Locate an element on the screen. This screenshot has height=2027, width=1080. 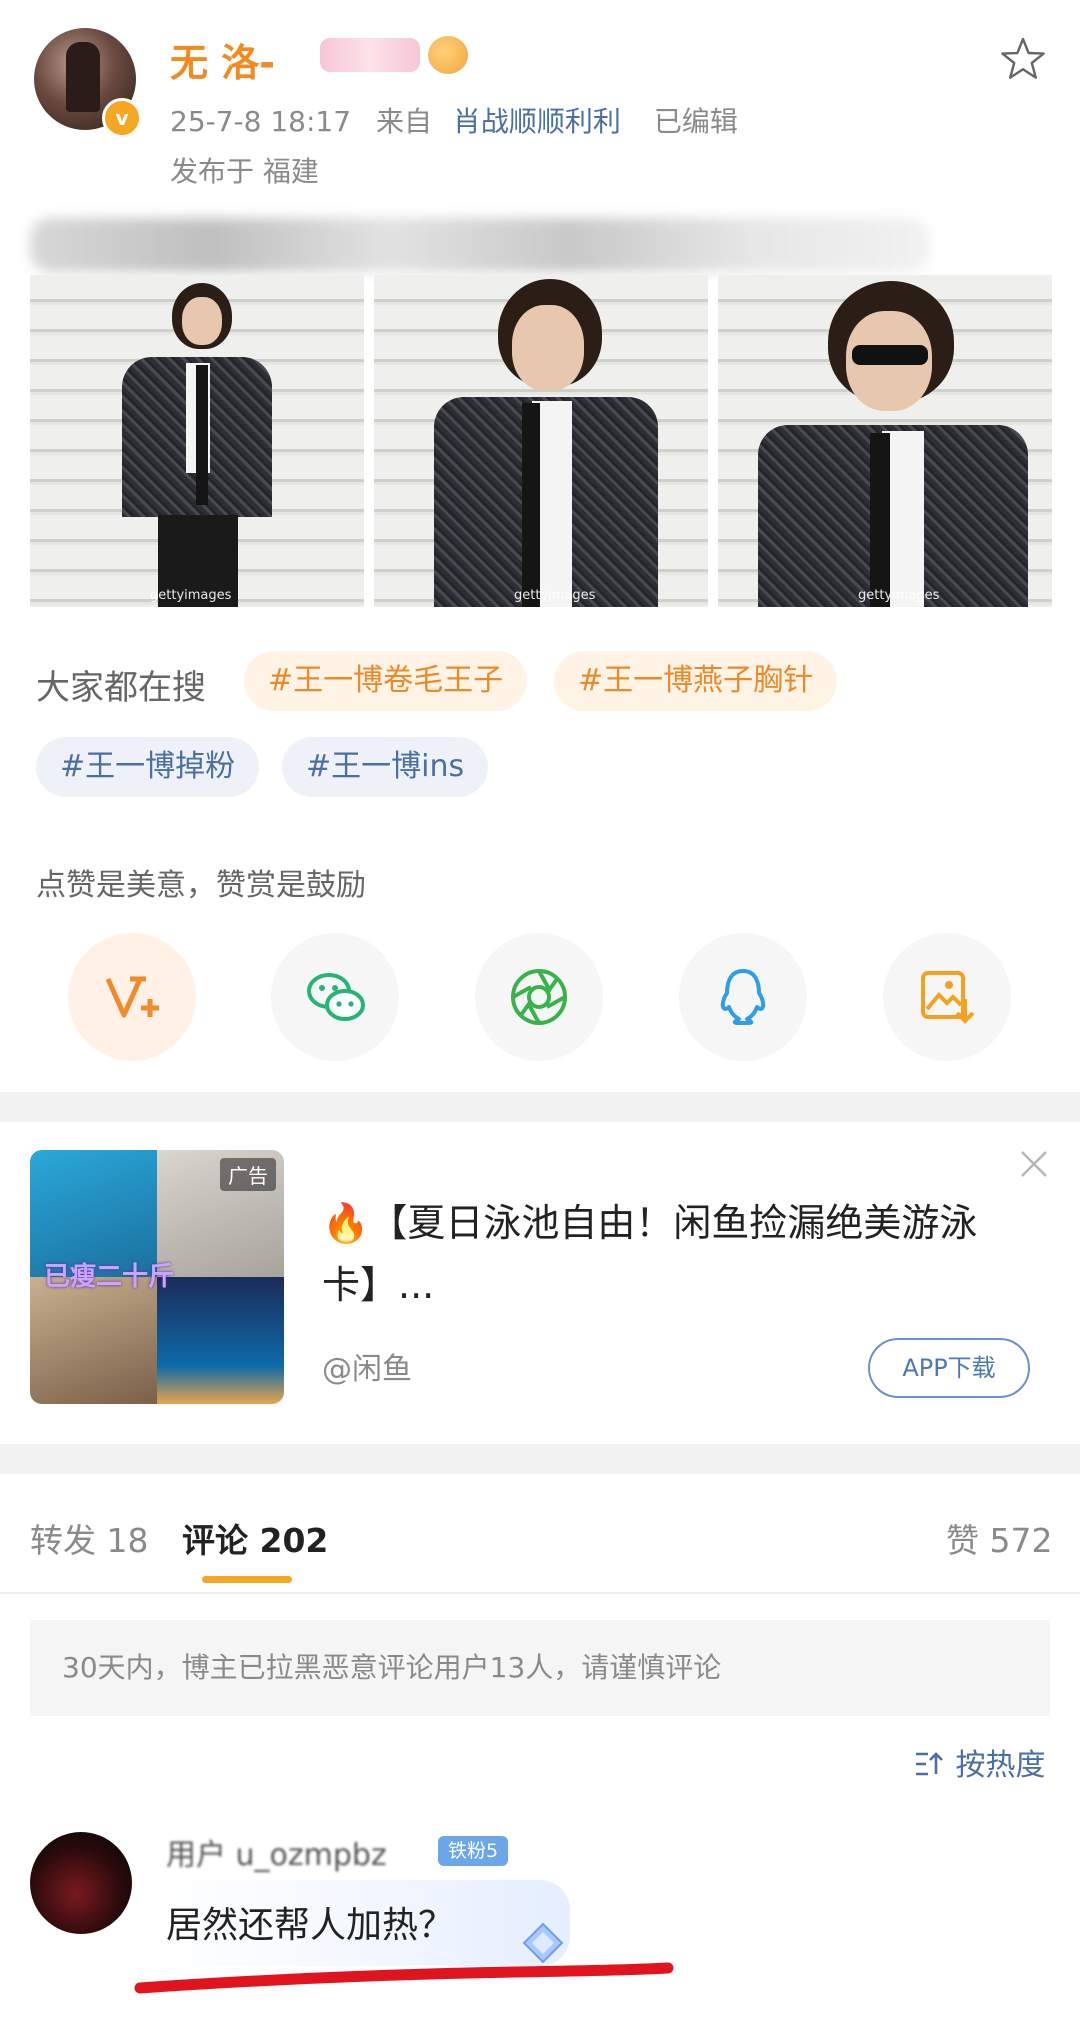
post-photo-2: gettyimages is located at coordinates (541, 441).